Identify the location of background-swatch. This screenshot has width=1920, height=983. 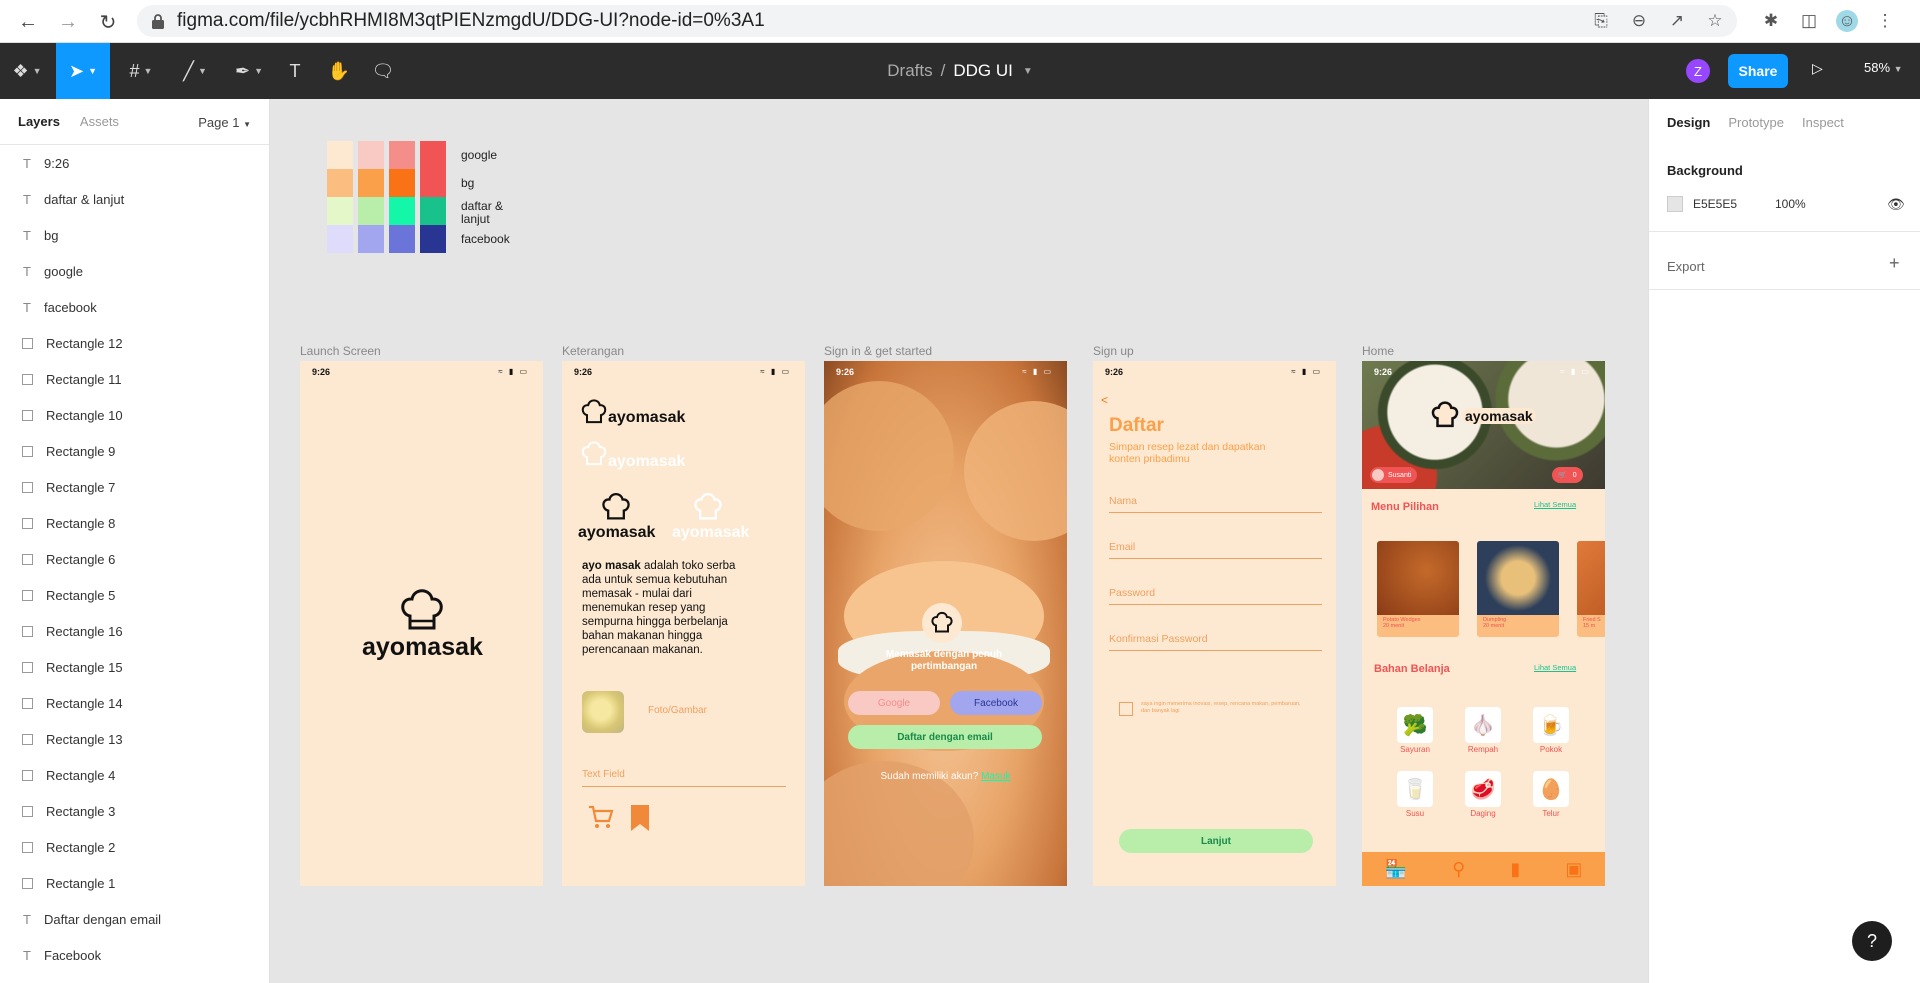
(1675, 204).